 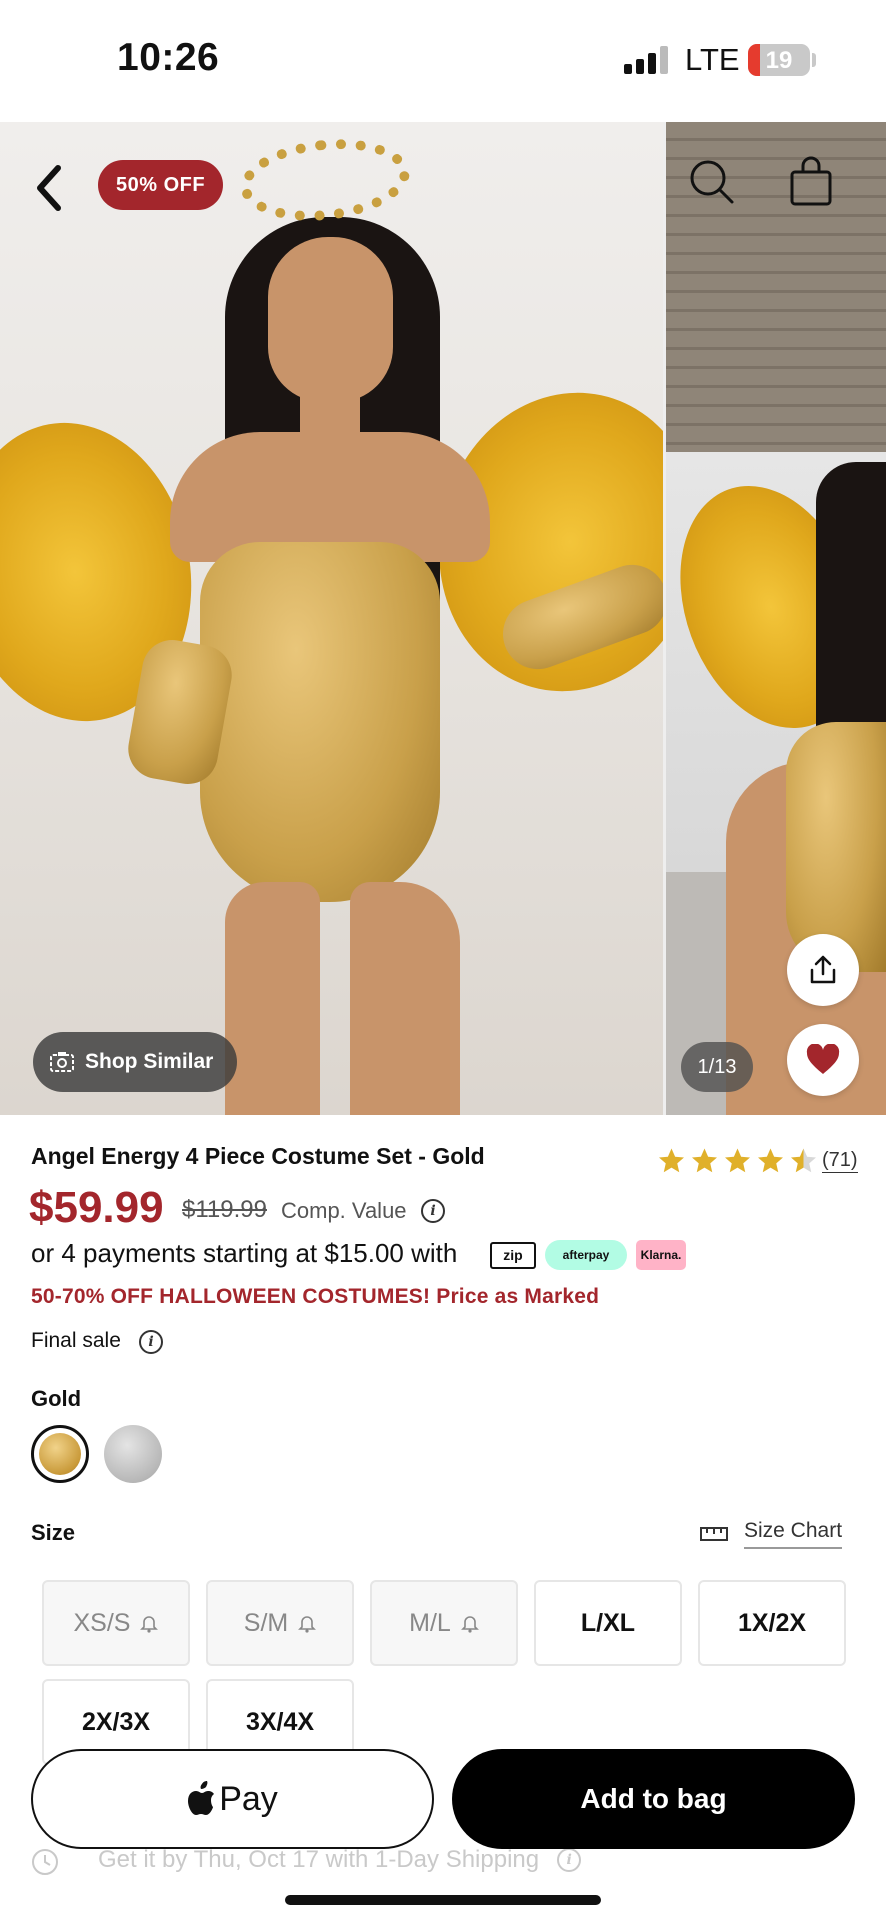 What do you see at coordinates (248, 1798) in the screenshot?
I see `apple-pay-label: Pay` at bounding box center [248, 1798].